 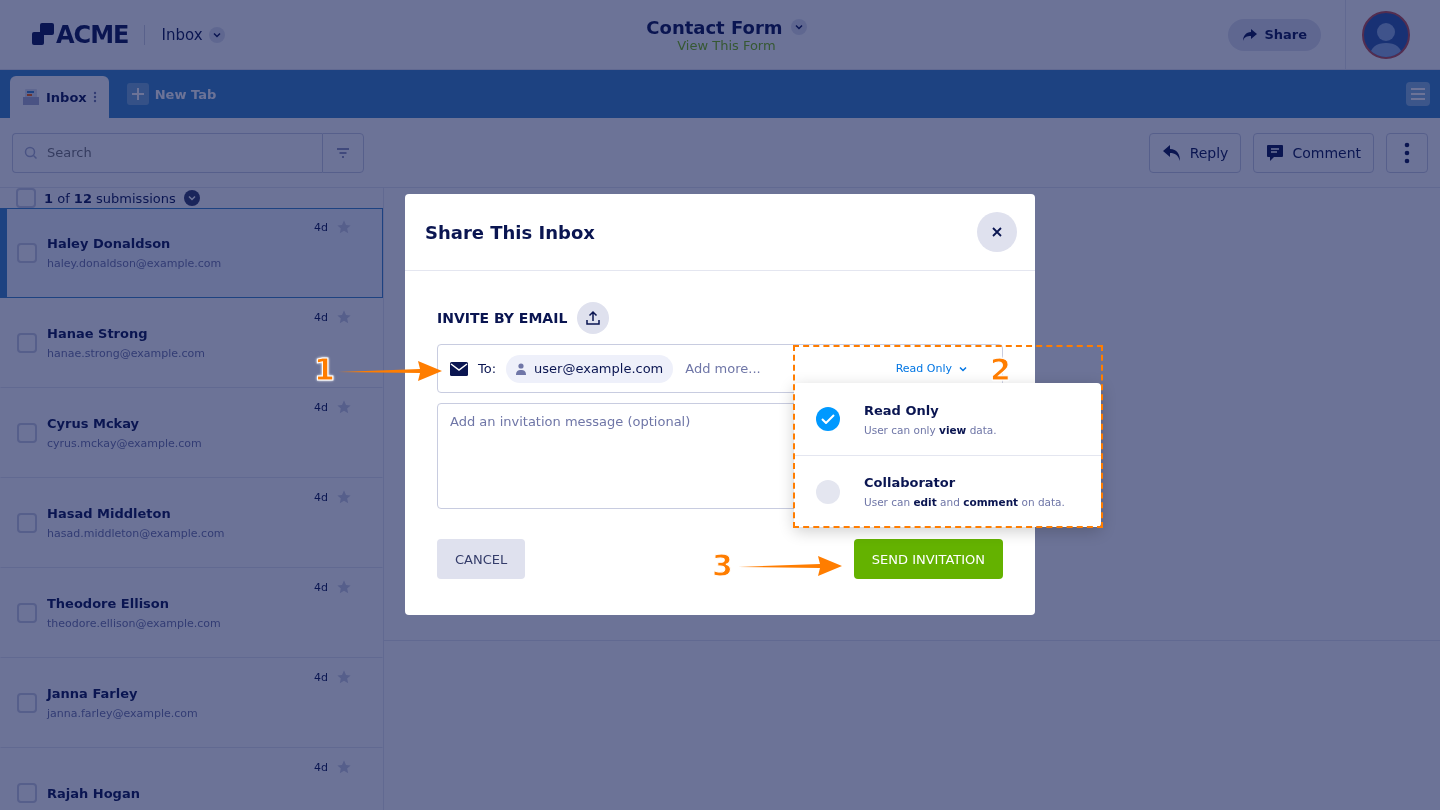 I want to click on submitter-email: hasad.middleton@example.com, so click(x=136, y=533).